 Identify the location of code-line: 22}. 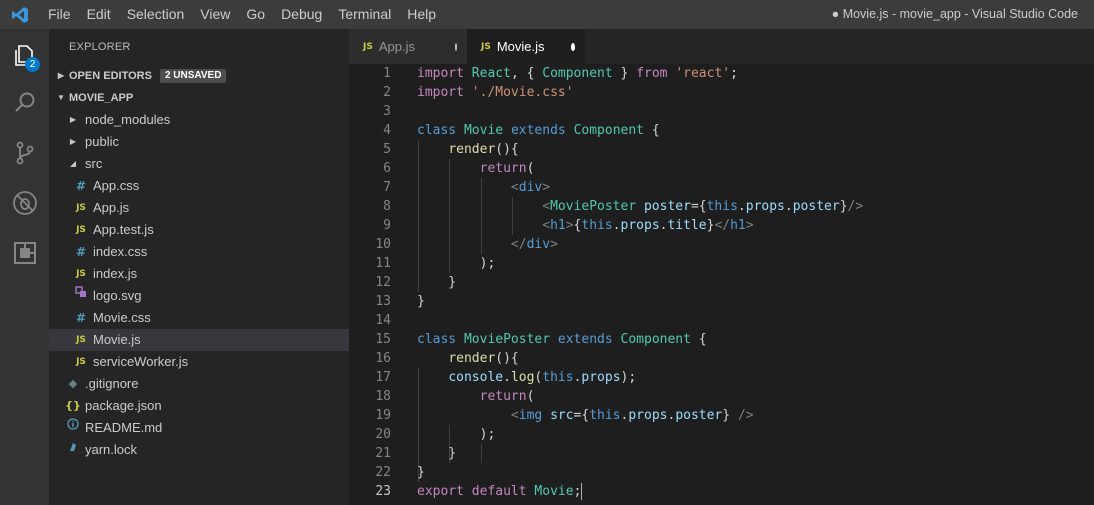
(721, 472).